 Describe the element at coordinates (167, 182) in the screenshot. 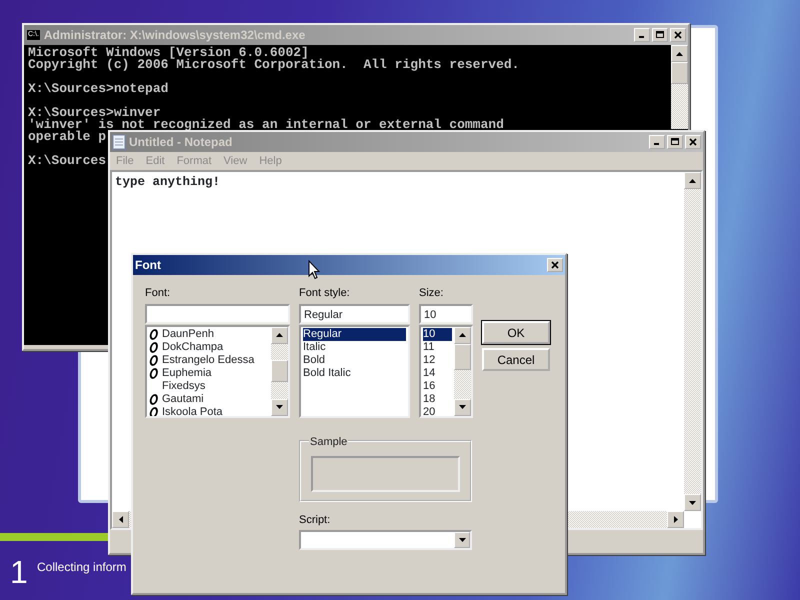

I see `document-text: type anything!` at that location.